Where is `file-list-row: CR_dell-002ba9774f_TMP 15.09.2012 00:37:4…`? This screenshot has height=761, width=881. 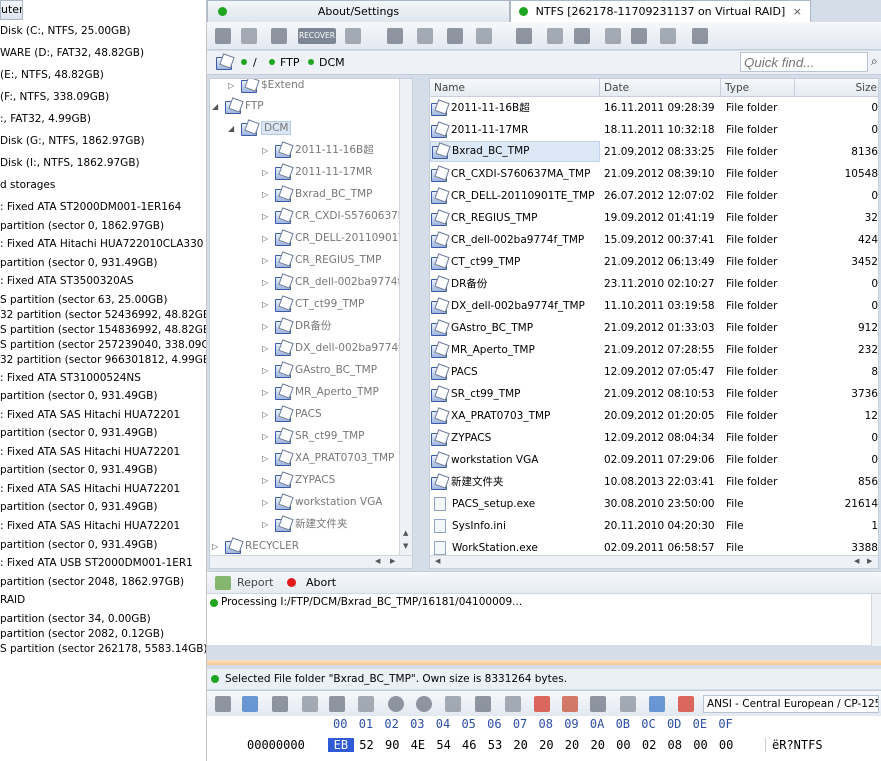
file-list-row: CR_dell-002ba9774f_TMP 15.09.2012 00:37:4… is located at coordinates (654, 240).